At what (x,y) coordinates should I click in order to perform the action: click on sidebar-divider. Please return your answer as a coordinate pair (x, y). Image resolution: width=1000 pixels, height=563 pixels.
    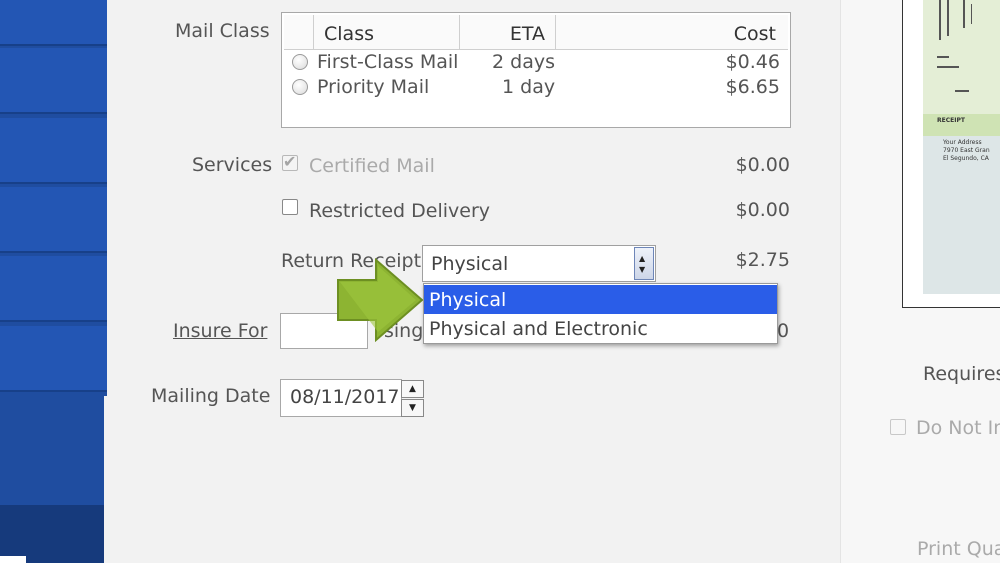
    Looking at the image, I should click on (105, 479).